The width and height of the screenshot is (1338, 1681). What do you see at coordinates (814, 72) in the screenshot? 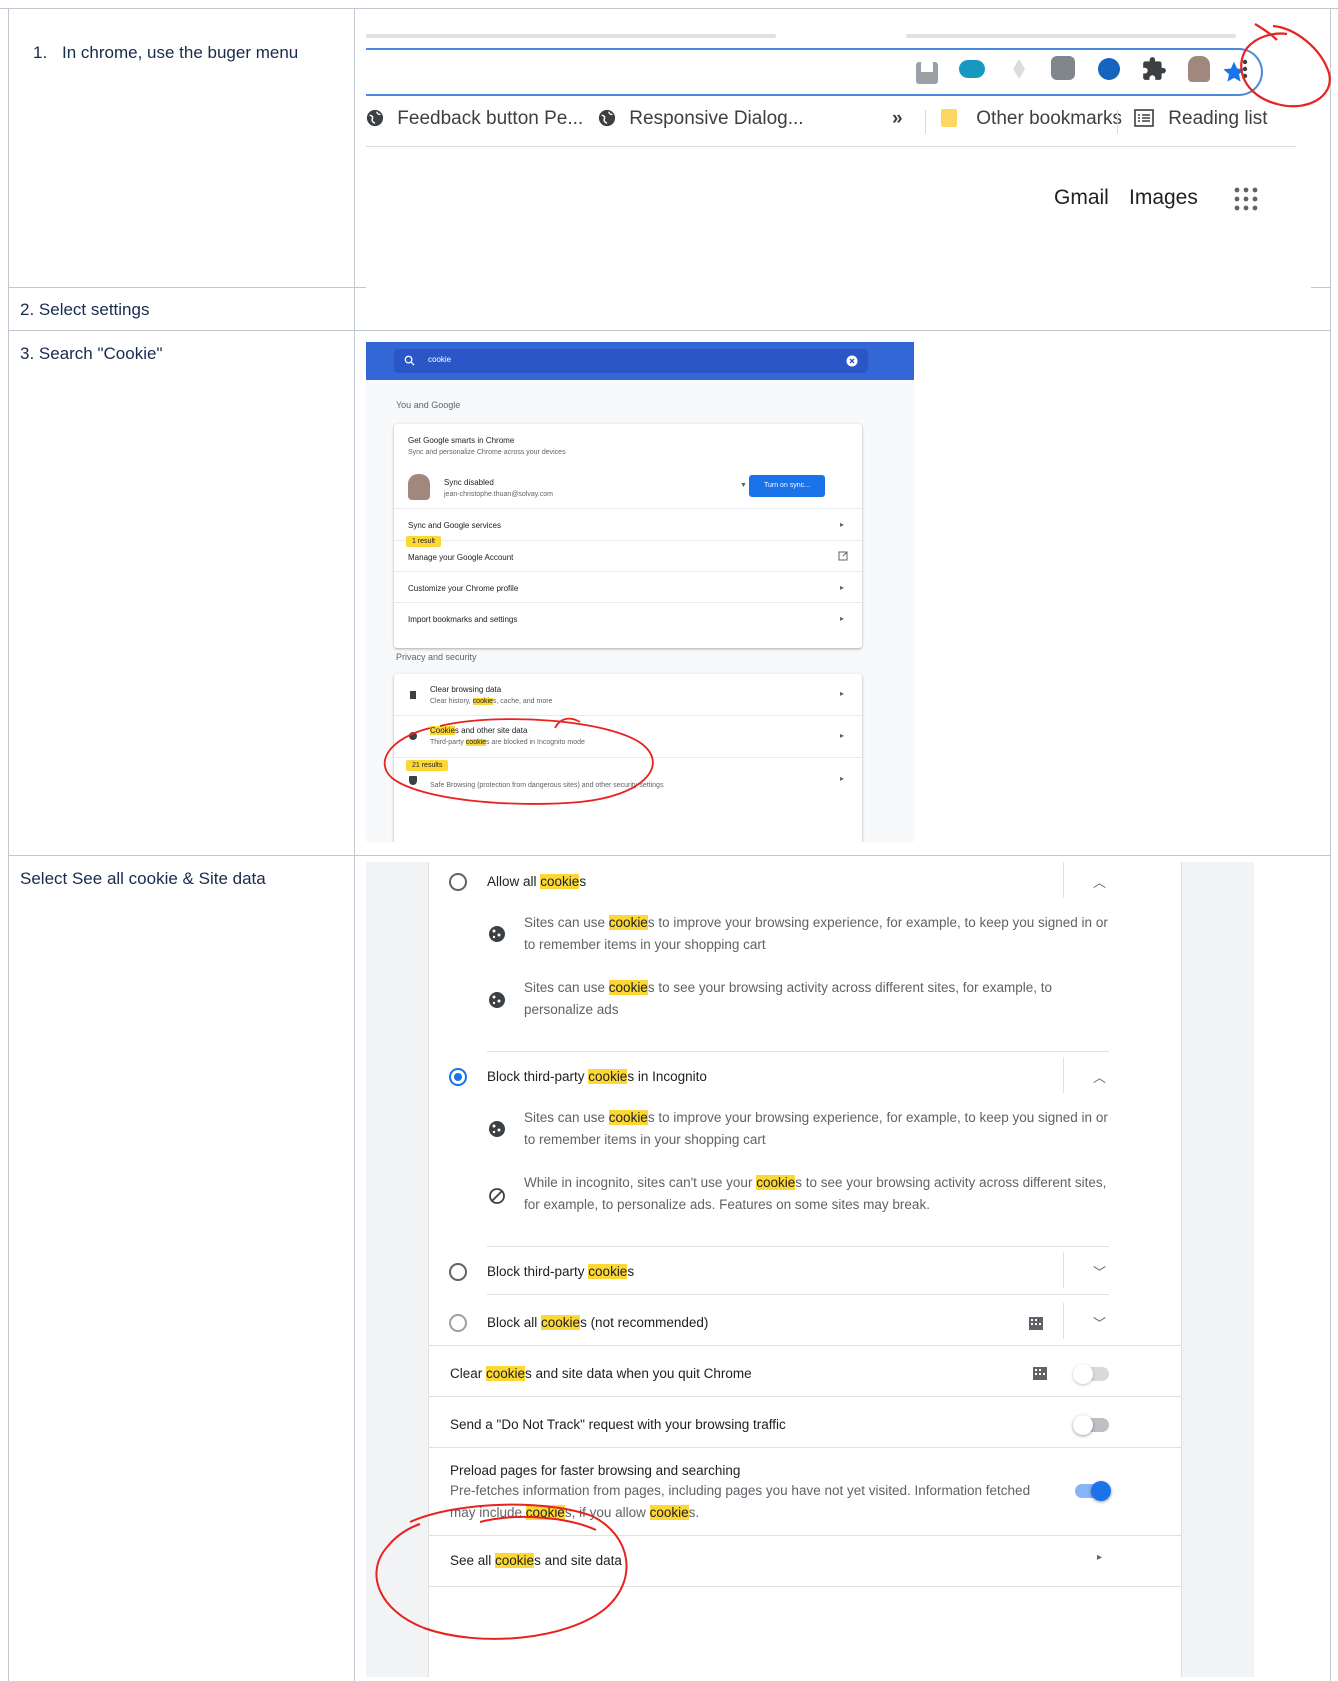
I see `address-bar` at bounding box center [814, 72].